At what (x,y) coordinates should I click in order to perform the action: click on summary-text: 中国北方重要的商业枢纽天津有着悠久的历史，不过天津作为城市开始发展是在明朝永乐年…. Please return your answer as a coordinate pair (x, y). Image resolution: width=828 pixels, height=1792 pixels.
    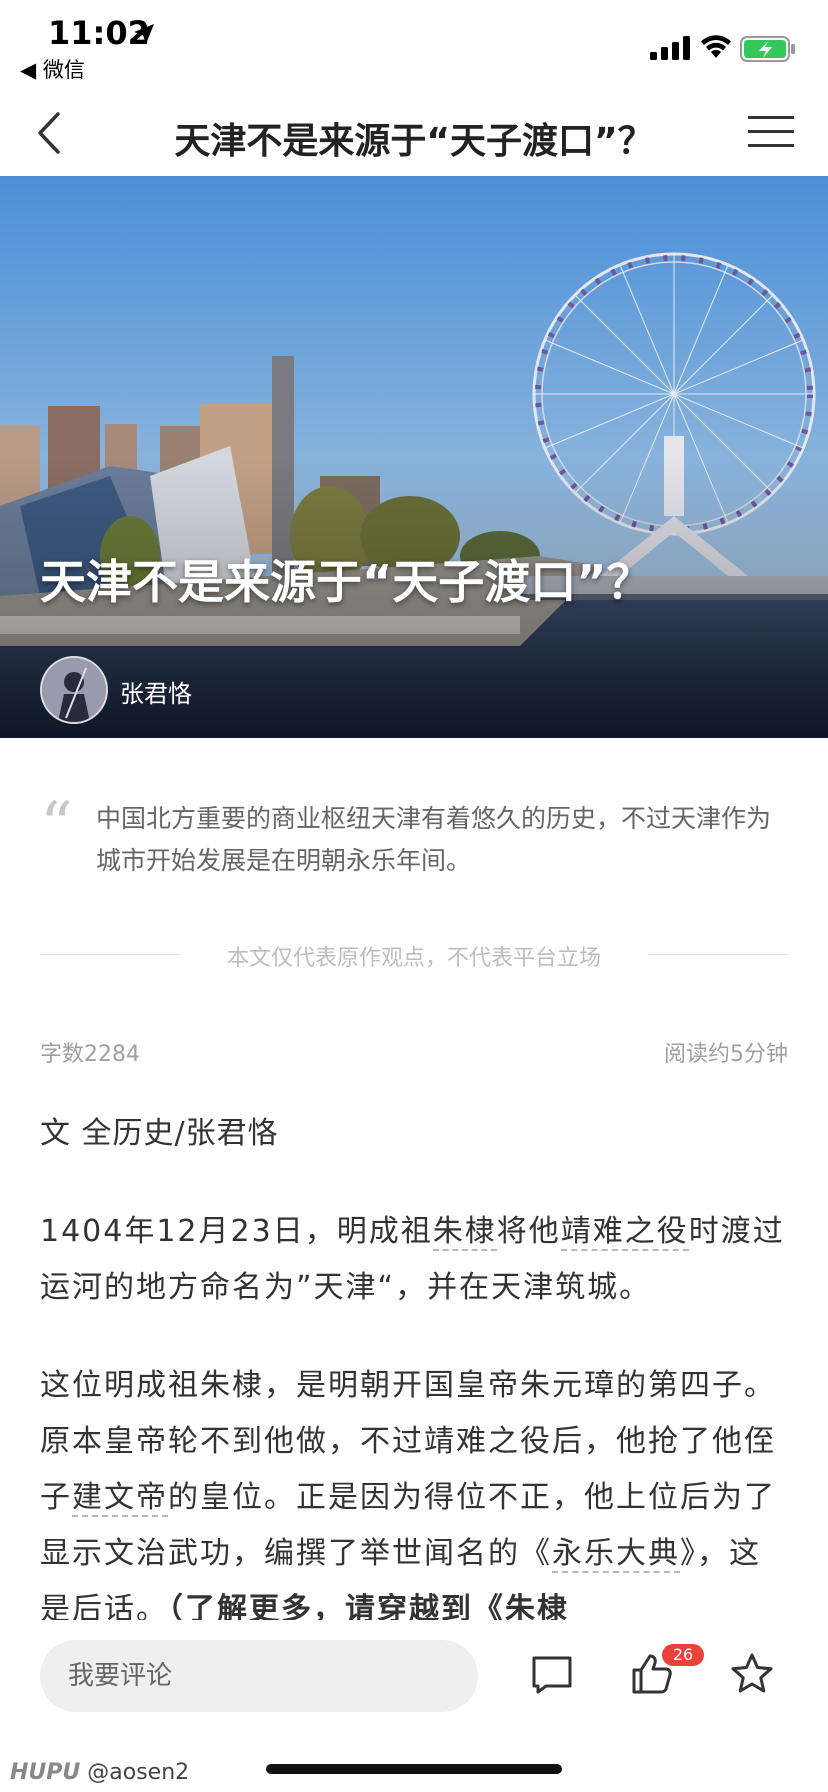
    Looking at the image, I should click on (434, 839).